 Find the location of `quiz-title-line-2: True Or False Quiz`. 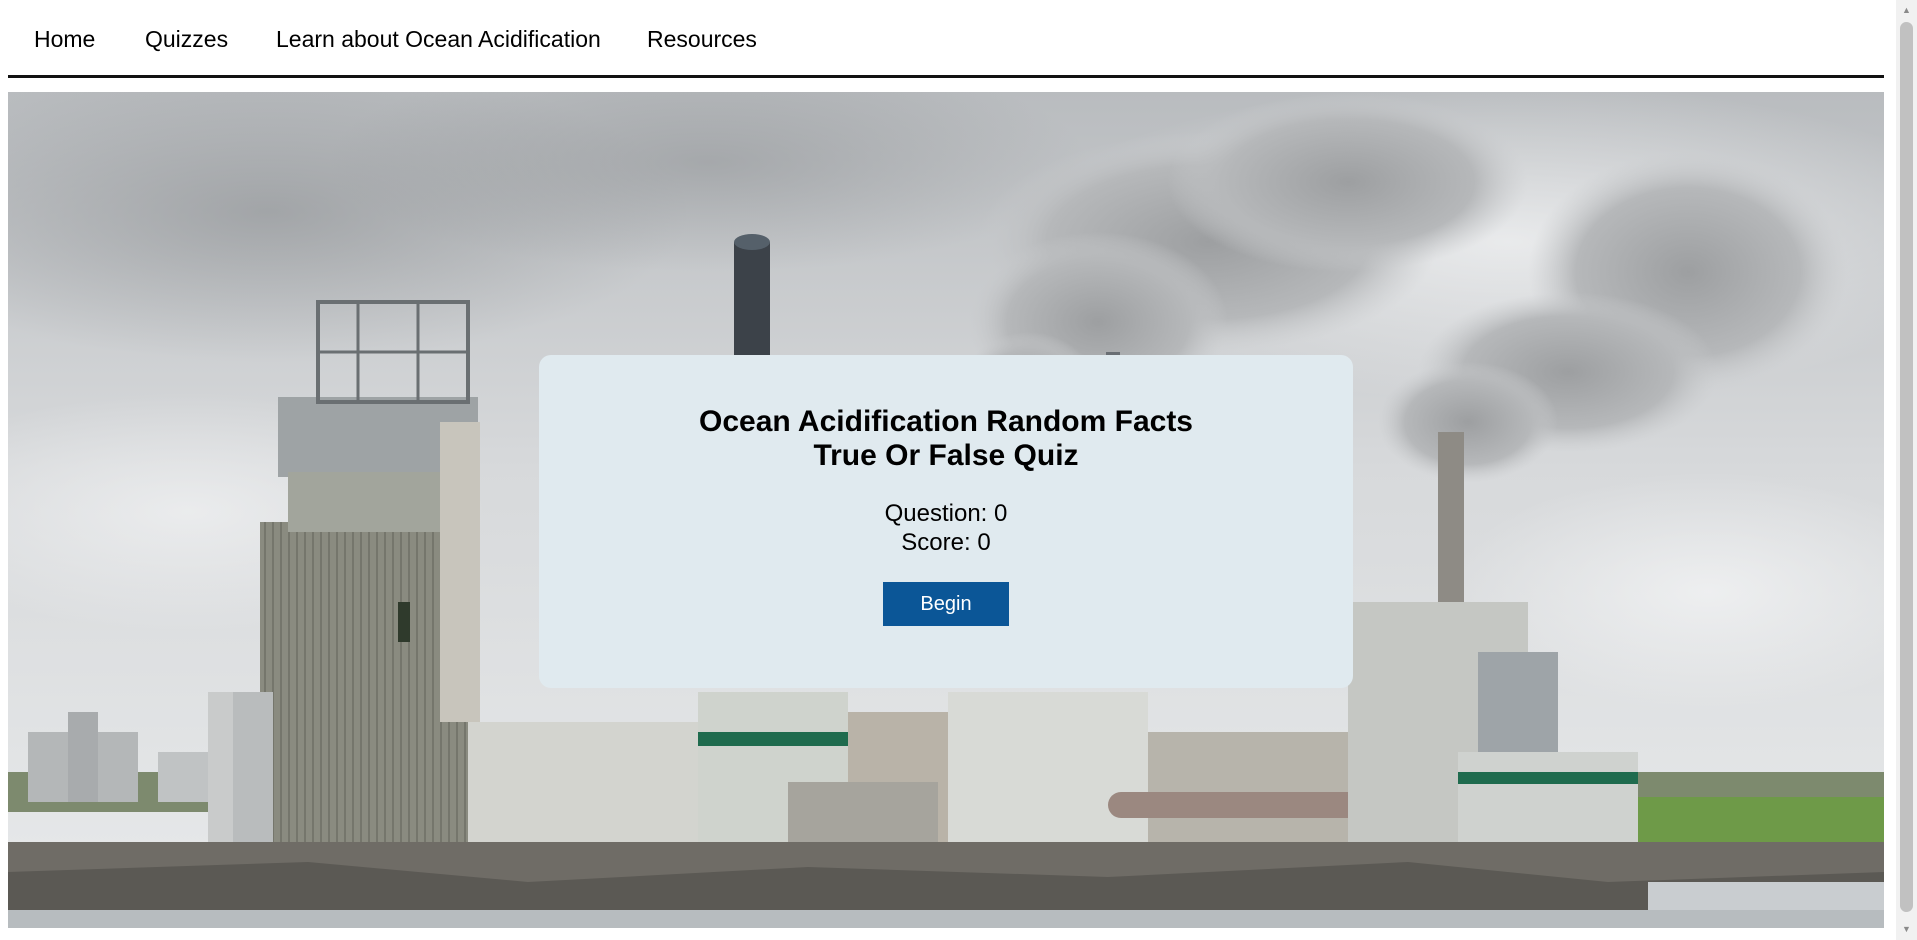

quiz-title-line-2: True Or False Quiz is located at coordinates (946, 455).